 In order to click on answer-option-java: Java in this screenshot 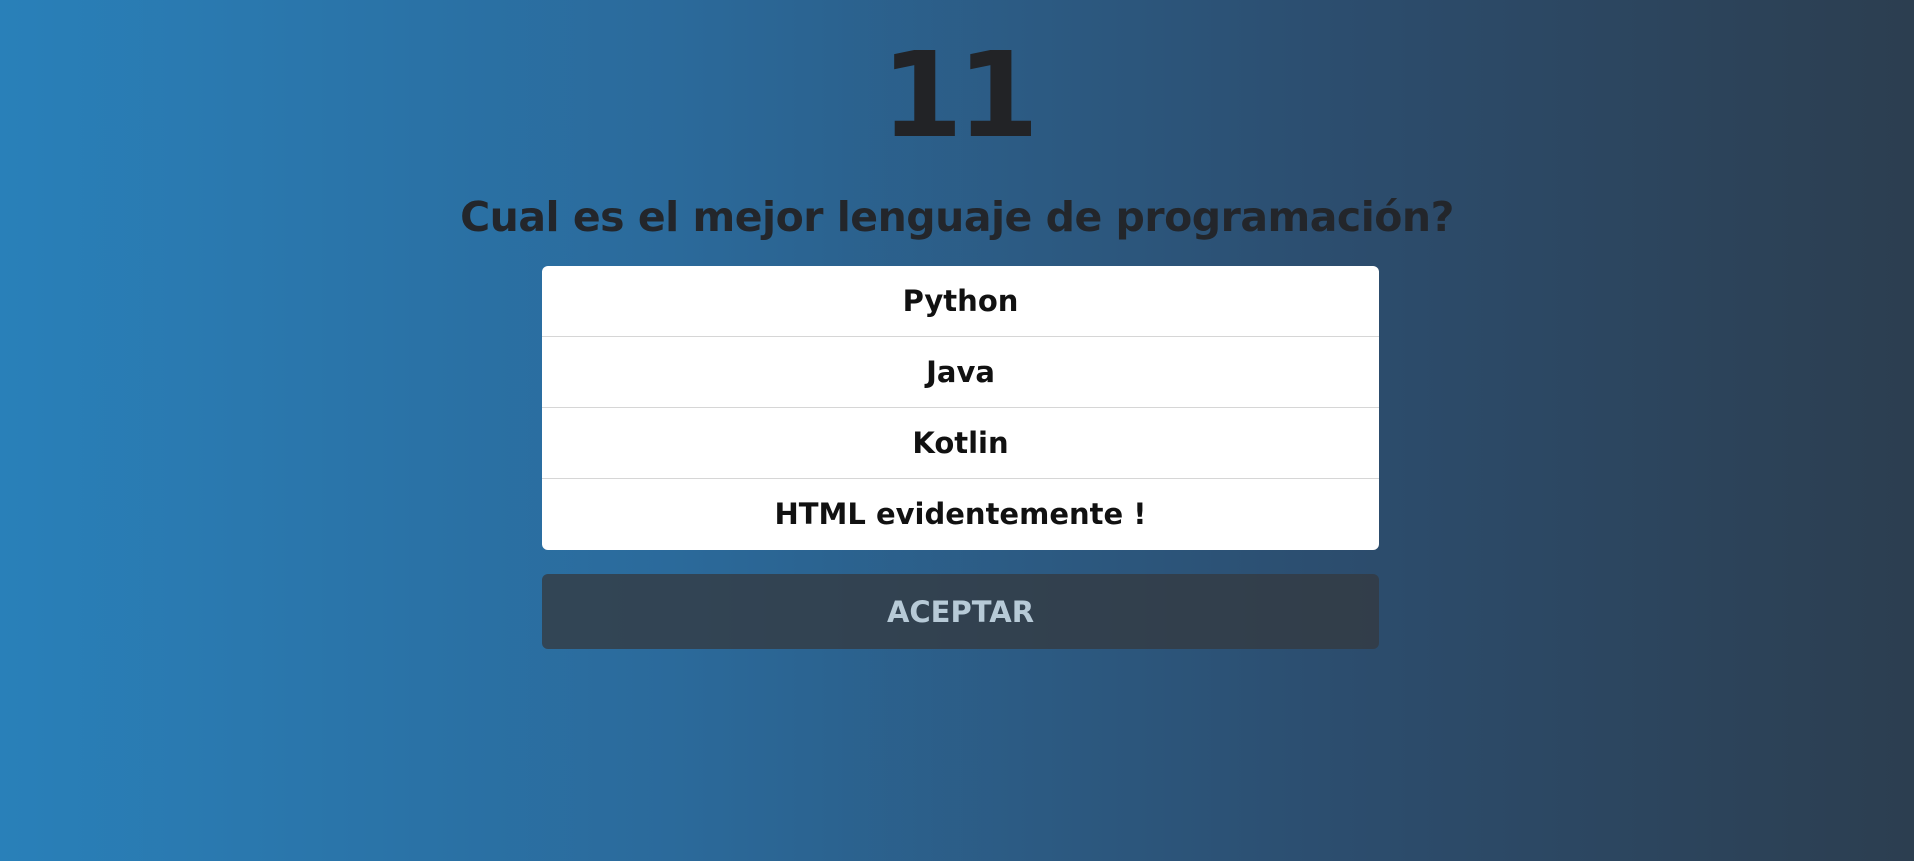, I will do `click(960, 372)`.